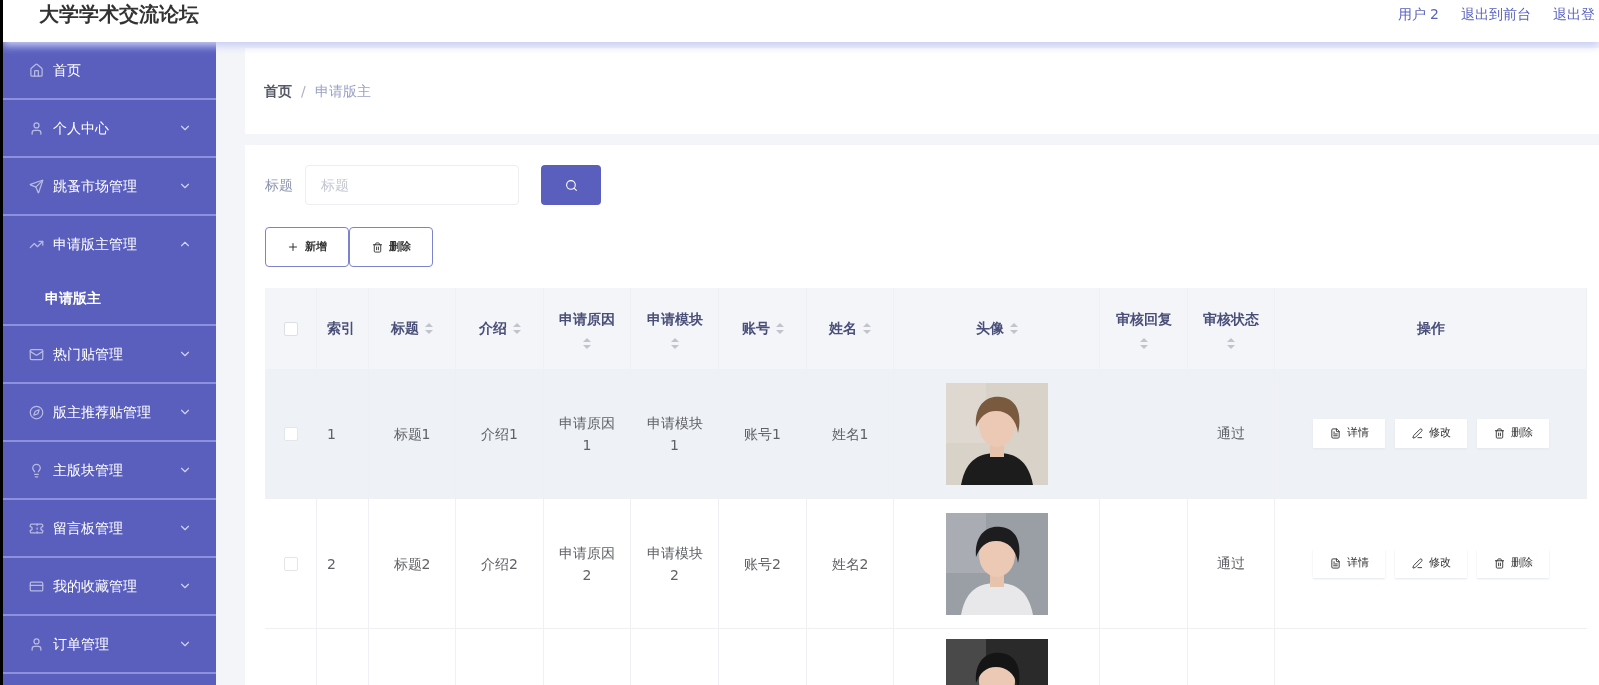  I want to click on table-cell-text: 账号1, so click(762, 434).